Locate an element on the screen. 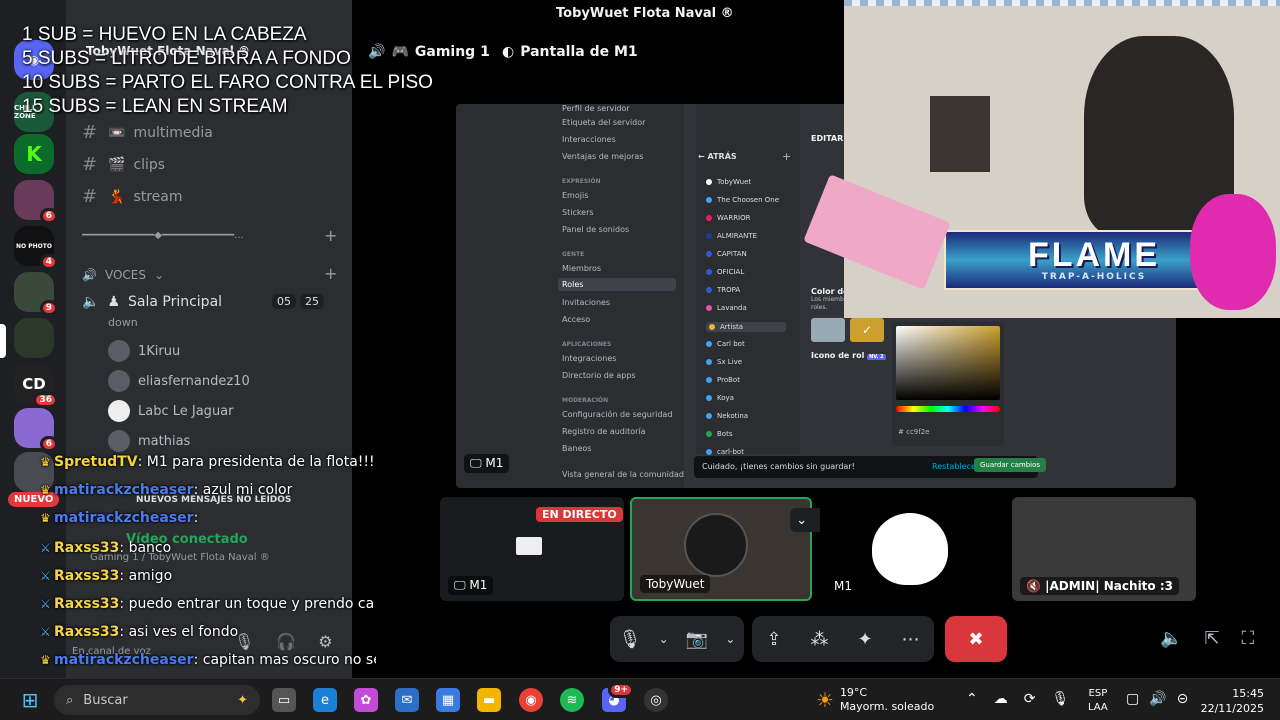  role-item: Lavanda is located at coordinates (726, 308).